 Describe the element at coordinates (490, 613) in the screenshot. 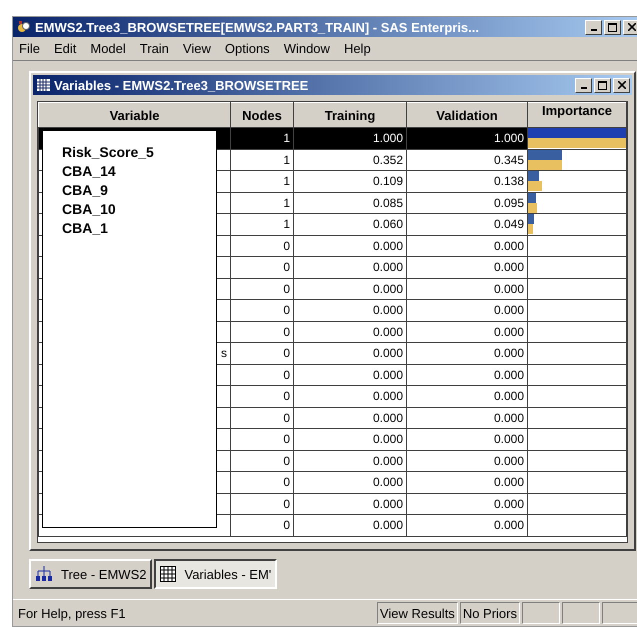

I see `status-panel: No Priors` at that location.